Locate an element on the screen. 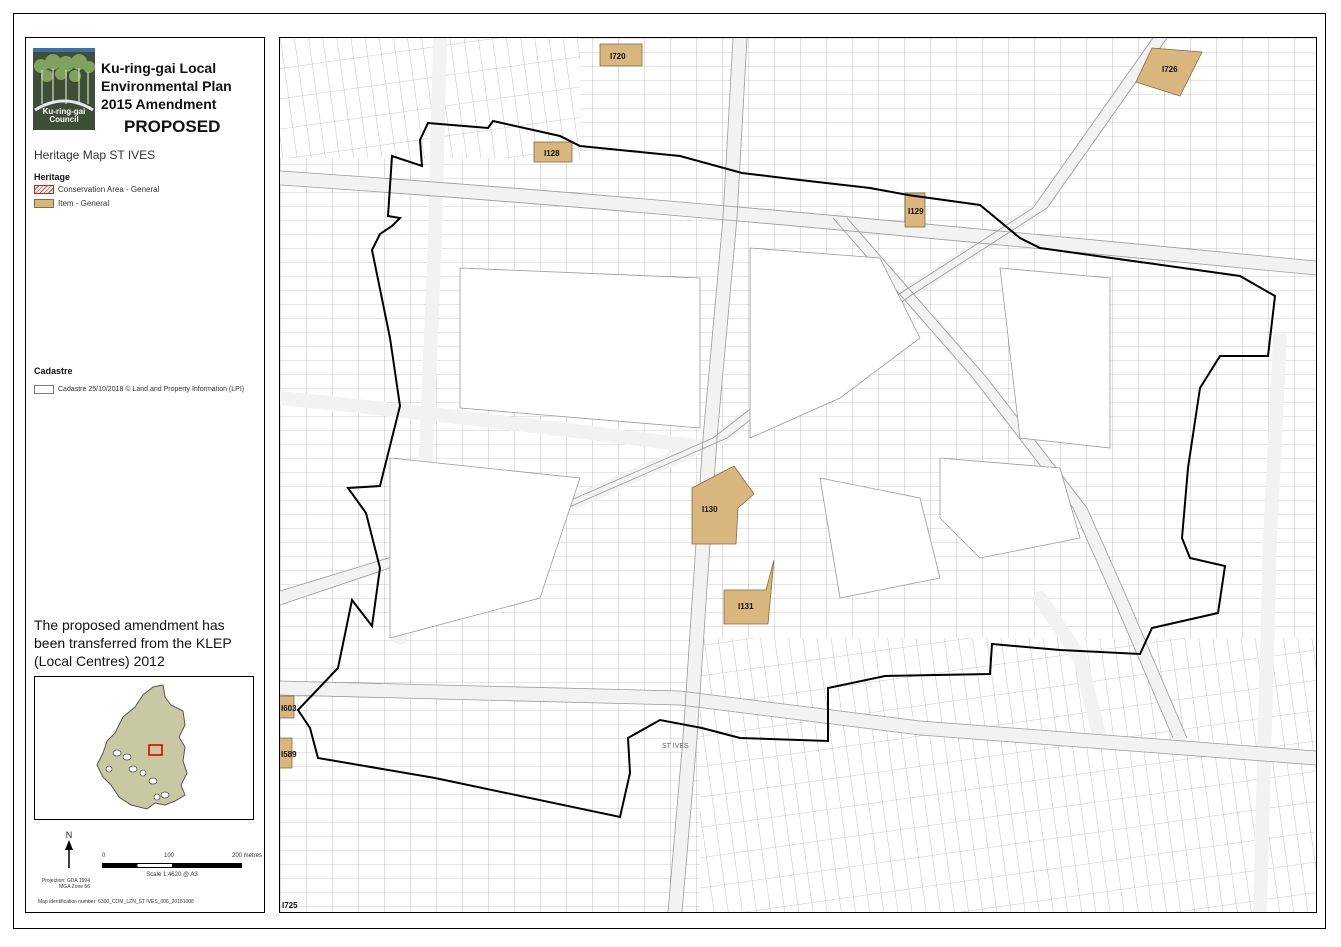 This screenshot has height=947, width=1341. legend-item-conservation-area: Conservation Area - General is located at coordinates (96, 189).